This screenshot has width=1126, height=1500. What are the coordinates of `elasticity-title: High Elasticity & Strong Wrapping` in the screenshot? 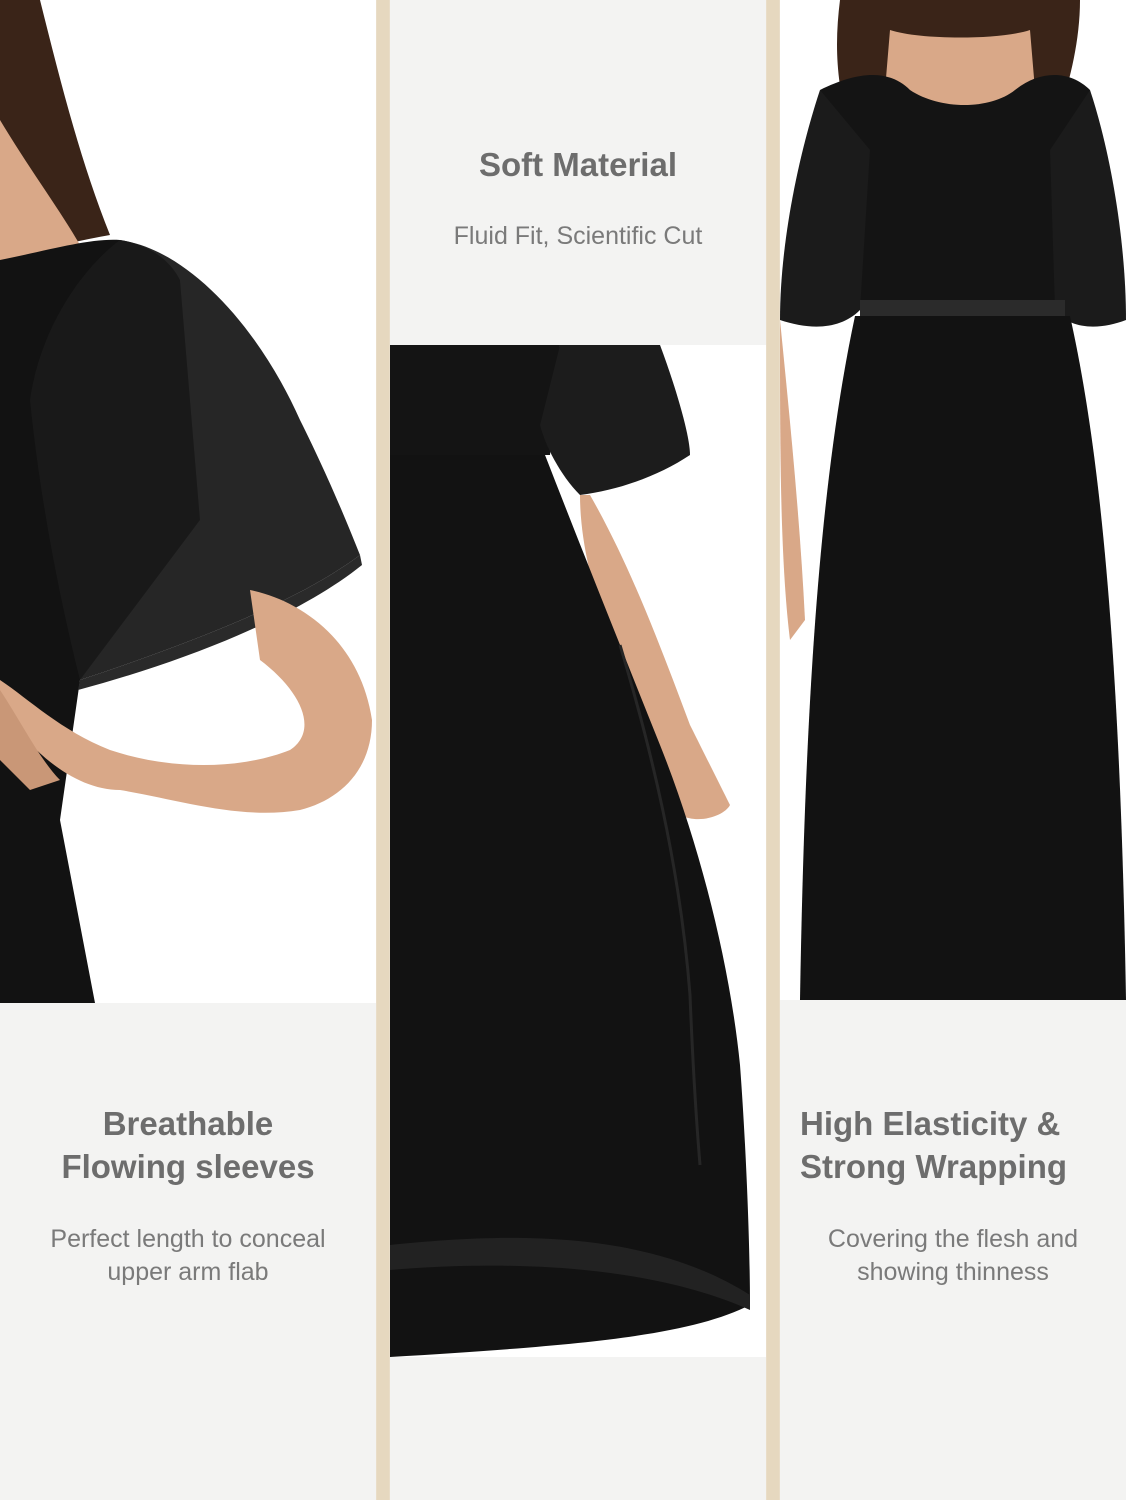 It's located at (934, 1145).